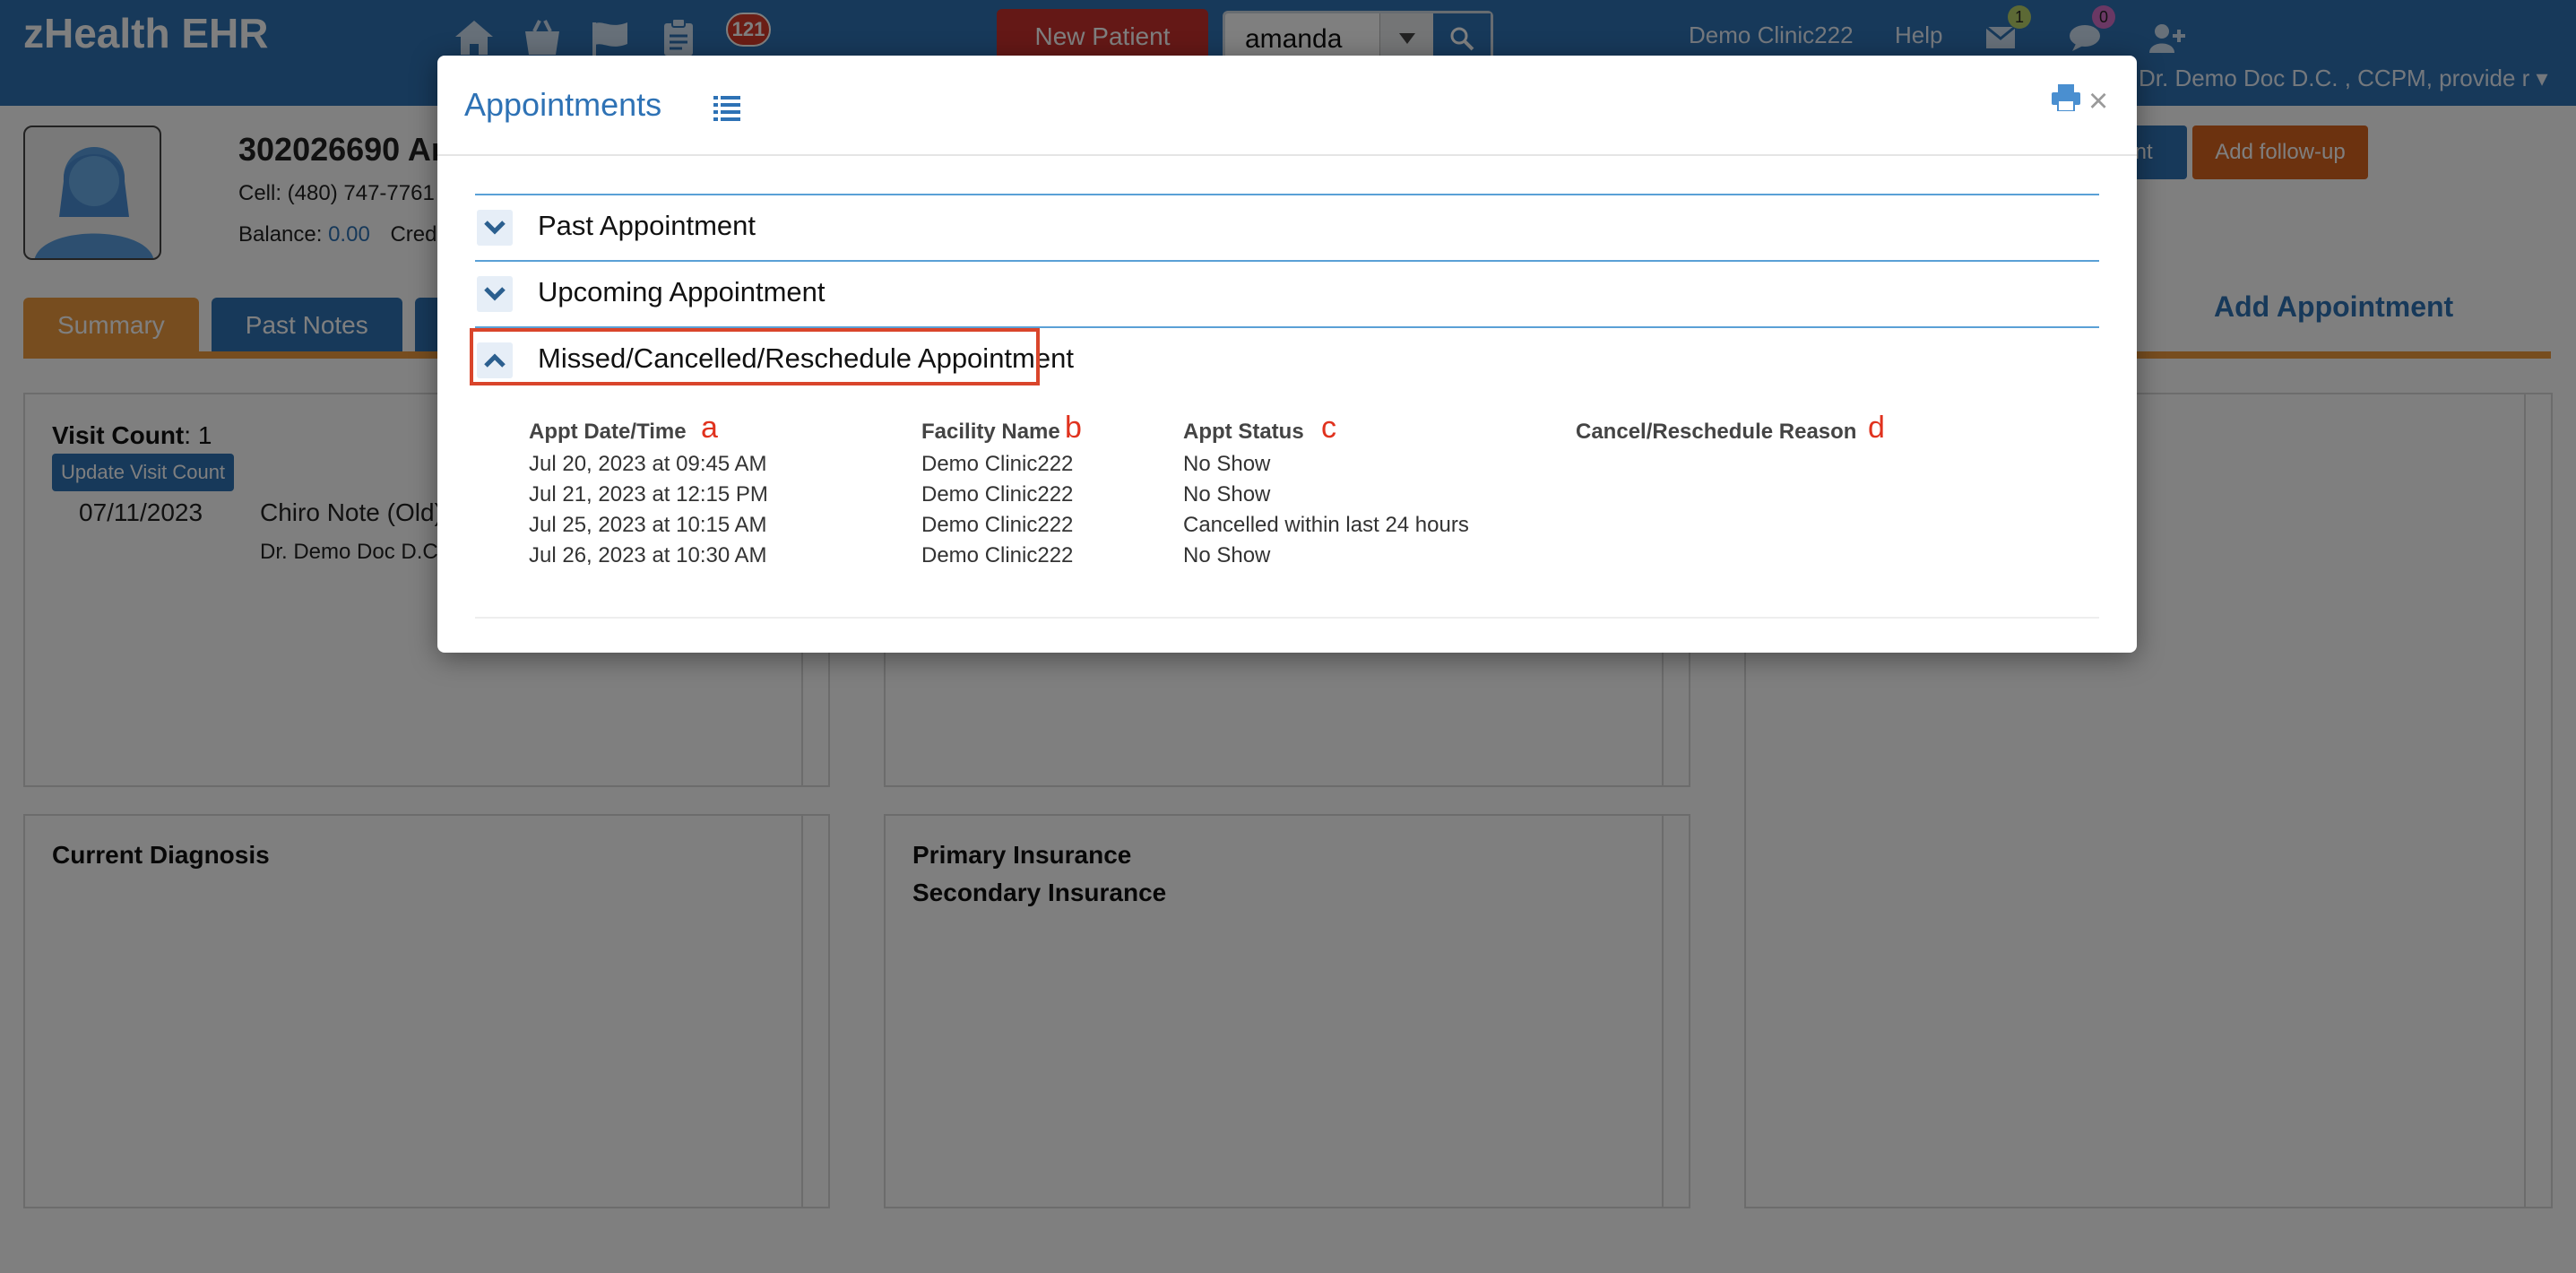 The image size is (2576, 1273). I want to click on section-upcoming-appointment-label: Upcoming Appointment, so click(682, 292).